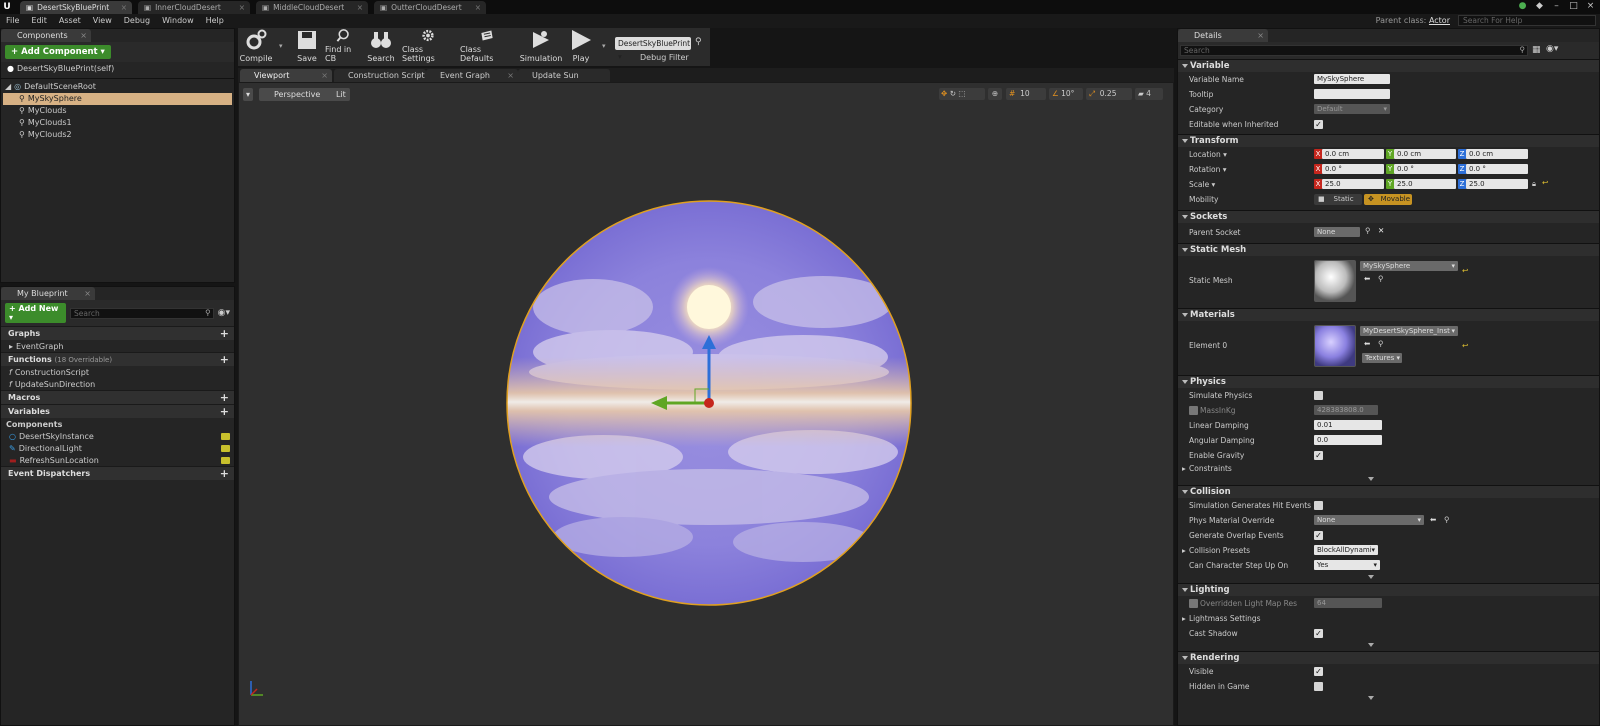 This screenshot has width=1600, height=726. What do you see at coordinates (1353, 169) in the screenshot?
I see `rotation-x-input: 0.0 °` at bounding box center [1353, 169].